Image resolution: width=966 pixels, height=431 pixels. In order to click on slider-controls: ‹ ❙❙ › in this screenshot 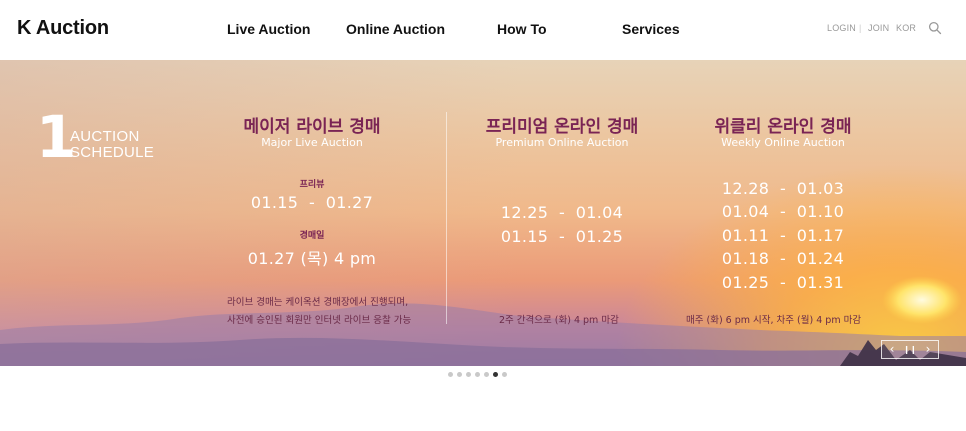, I will do `click(910, 349)`.